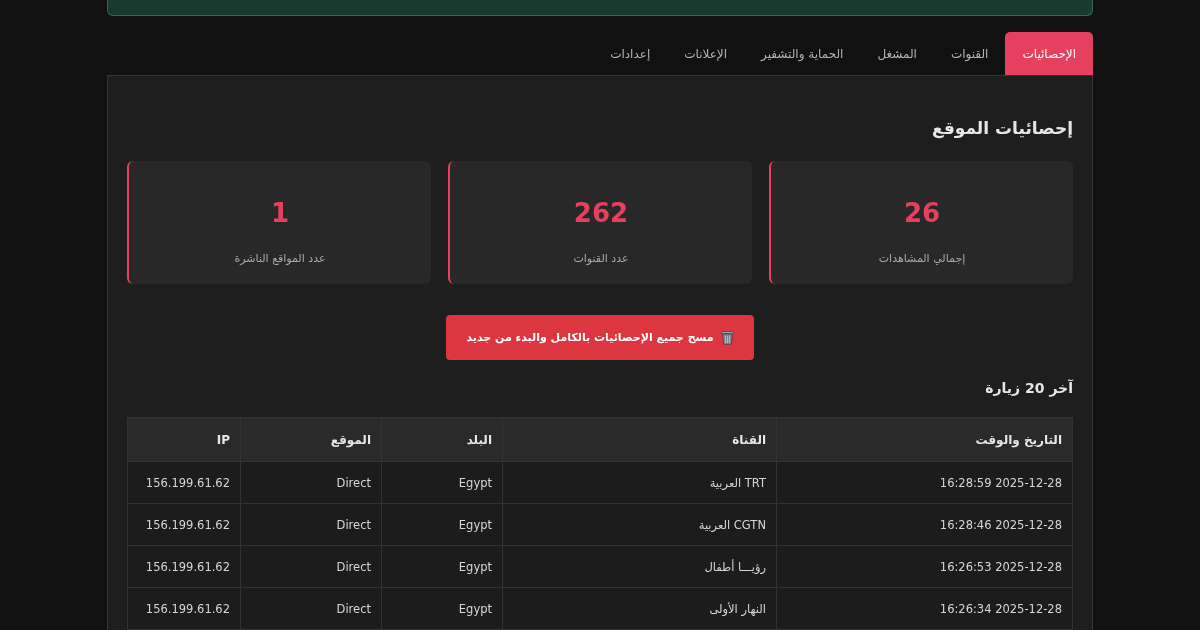 Image resolution: width=1200 pixels, height=630 pixels. I want to click on table-cell: رؤيـــا أطفال, so click(639, 566).